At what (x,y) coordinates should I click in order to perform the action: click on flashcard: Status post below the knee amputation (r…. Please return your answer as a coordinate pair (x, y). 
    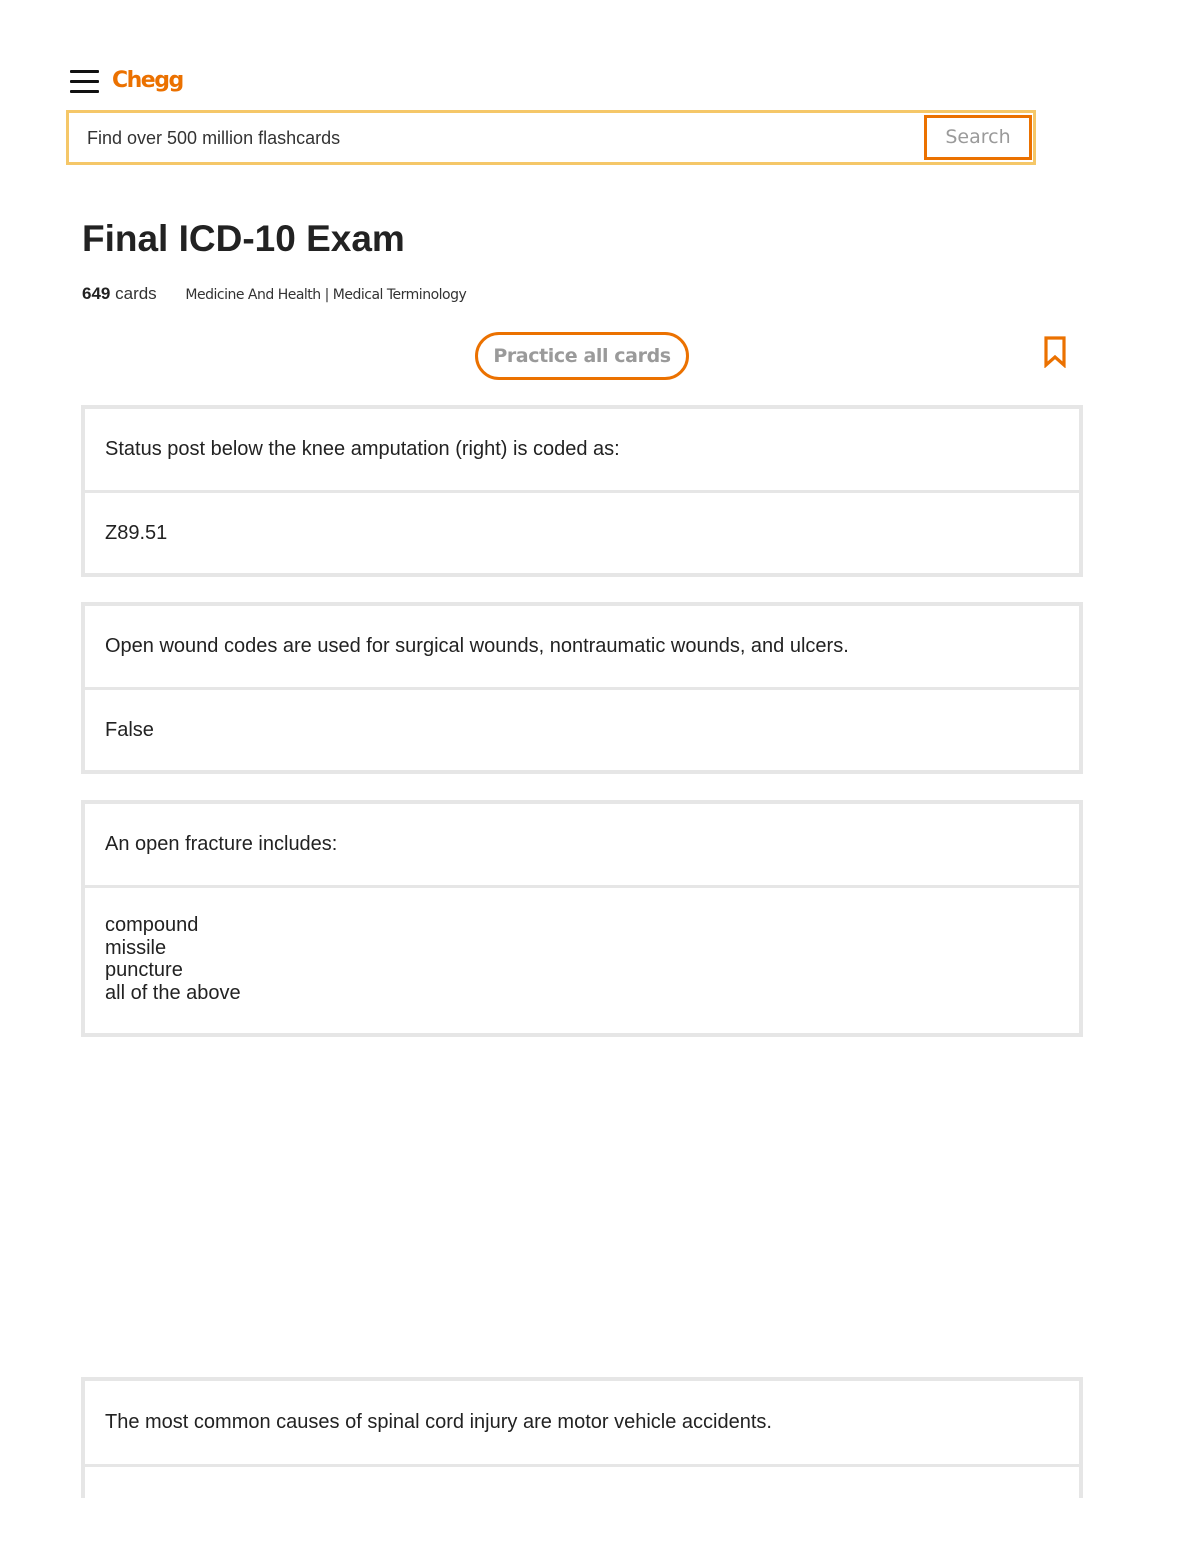
    Looking at the image, I should click on (582, 491).